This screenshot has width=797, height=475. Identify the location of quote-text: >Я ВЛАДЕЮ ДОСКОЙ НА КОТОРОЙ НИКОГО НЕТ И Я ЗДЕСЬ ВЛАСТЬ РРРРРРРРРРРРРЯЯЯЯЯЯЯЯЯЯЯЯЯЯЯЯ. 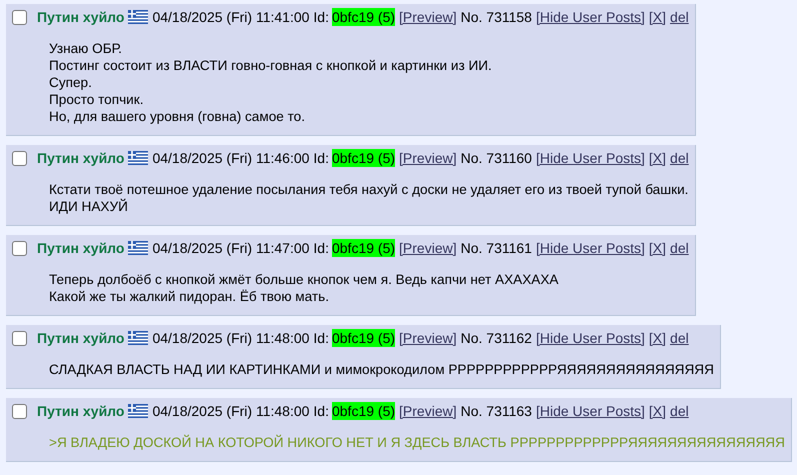
(417, 442).